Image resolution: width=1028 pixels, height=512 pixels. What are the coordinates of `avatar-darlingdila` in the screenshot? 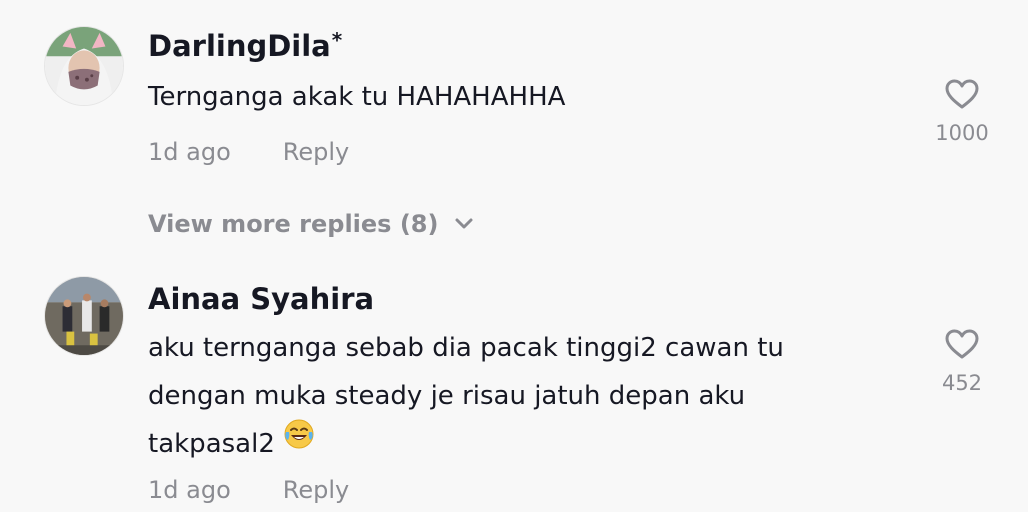 It's located at (84, 66).